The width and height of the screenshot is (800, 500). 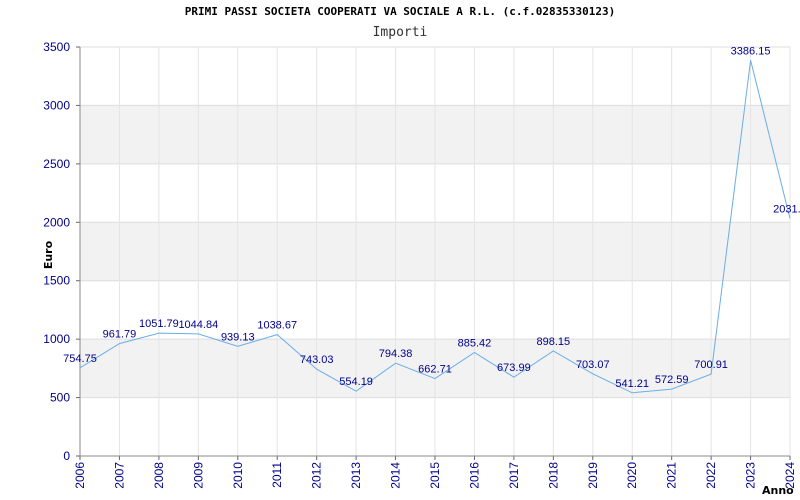 What do you see at coordinates (159, 475) in the screenshot?
I see `x-tick-label: 2008` at bounding box center [159, 475].